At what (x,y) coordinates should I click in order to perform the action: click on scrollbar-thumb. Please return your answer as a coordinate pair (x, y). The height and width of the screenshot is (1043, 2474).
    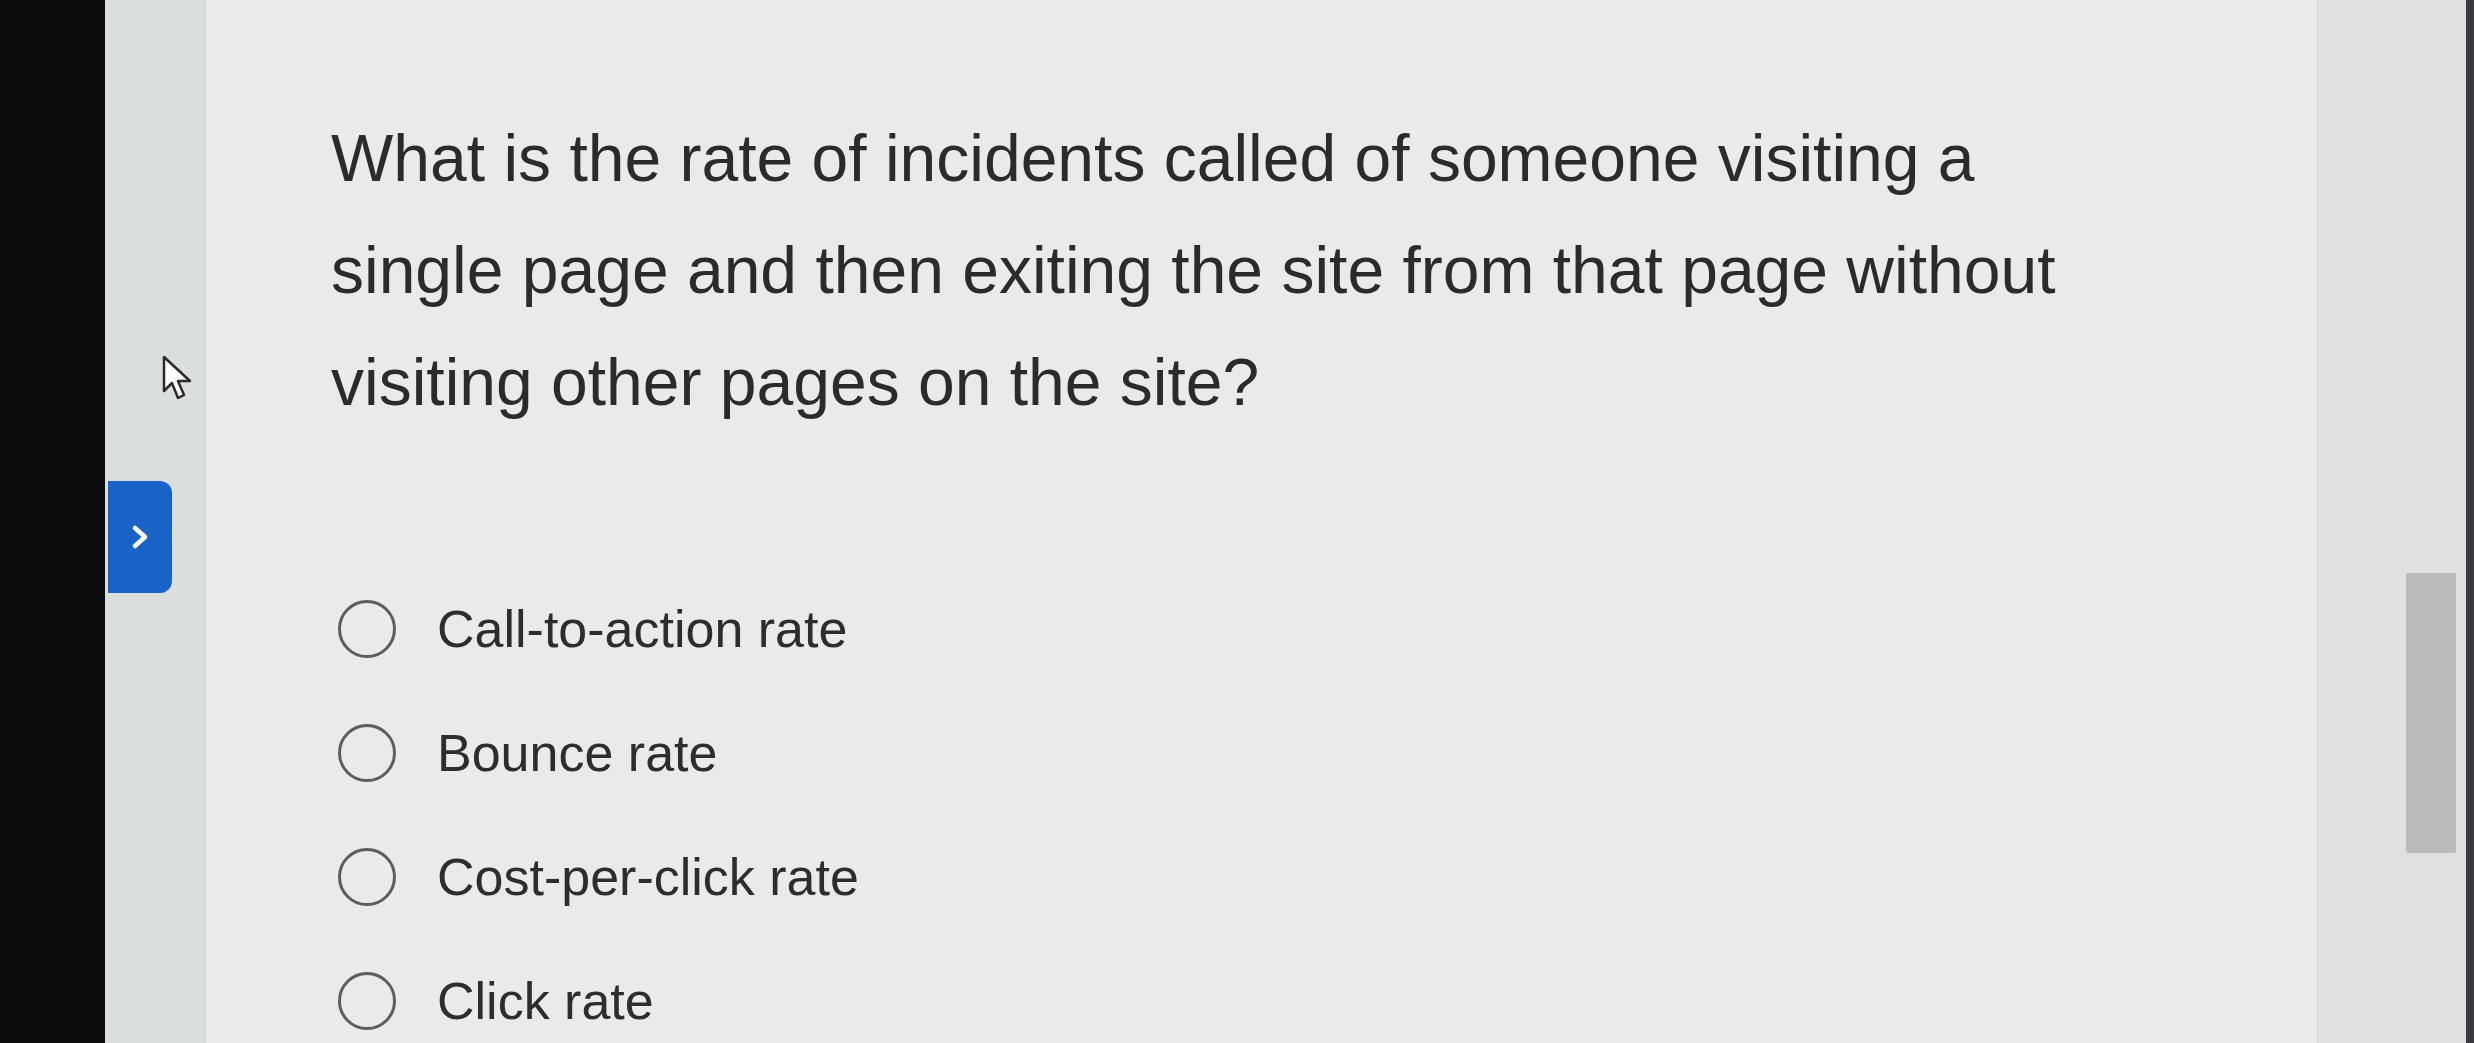
    Looking at the image, I should click on (2431, 713).